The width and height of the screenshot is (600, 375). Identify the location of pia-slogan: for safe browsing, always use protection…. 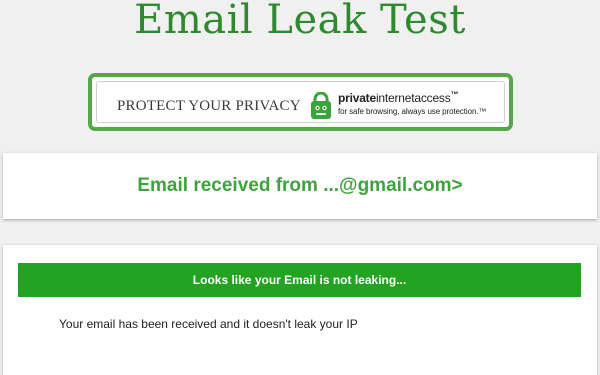
(412, 111).